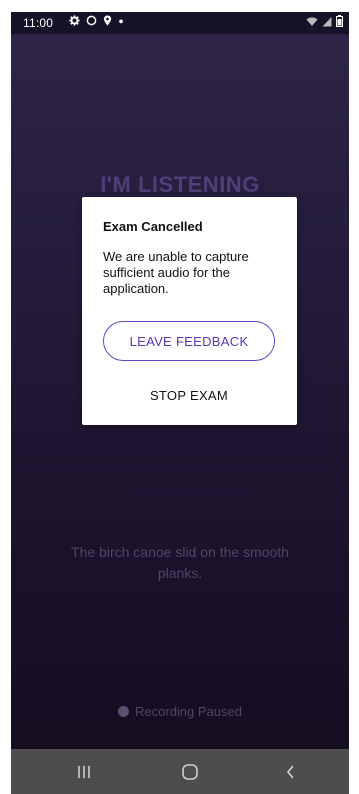 The width and height of the screenshot is (359, 794). I want to click on navigation-bar, so click(180, 771).